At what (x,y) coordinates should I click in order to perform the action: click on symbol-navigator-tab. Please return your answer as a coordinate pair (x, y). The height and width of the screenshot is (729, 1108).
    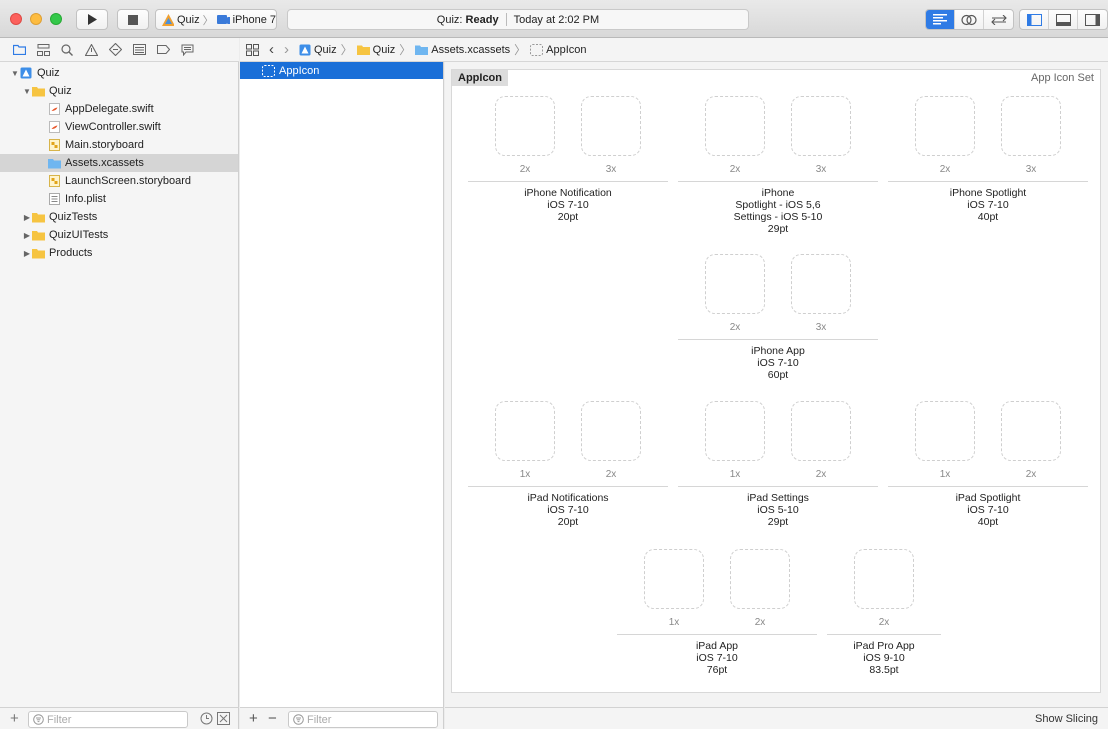
    Looking at the image, I should click on (43, 50).